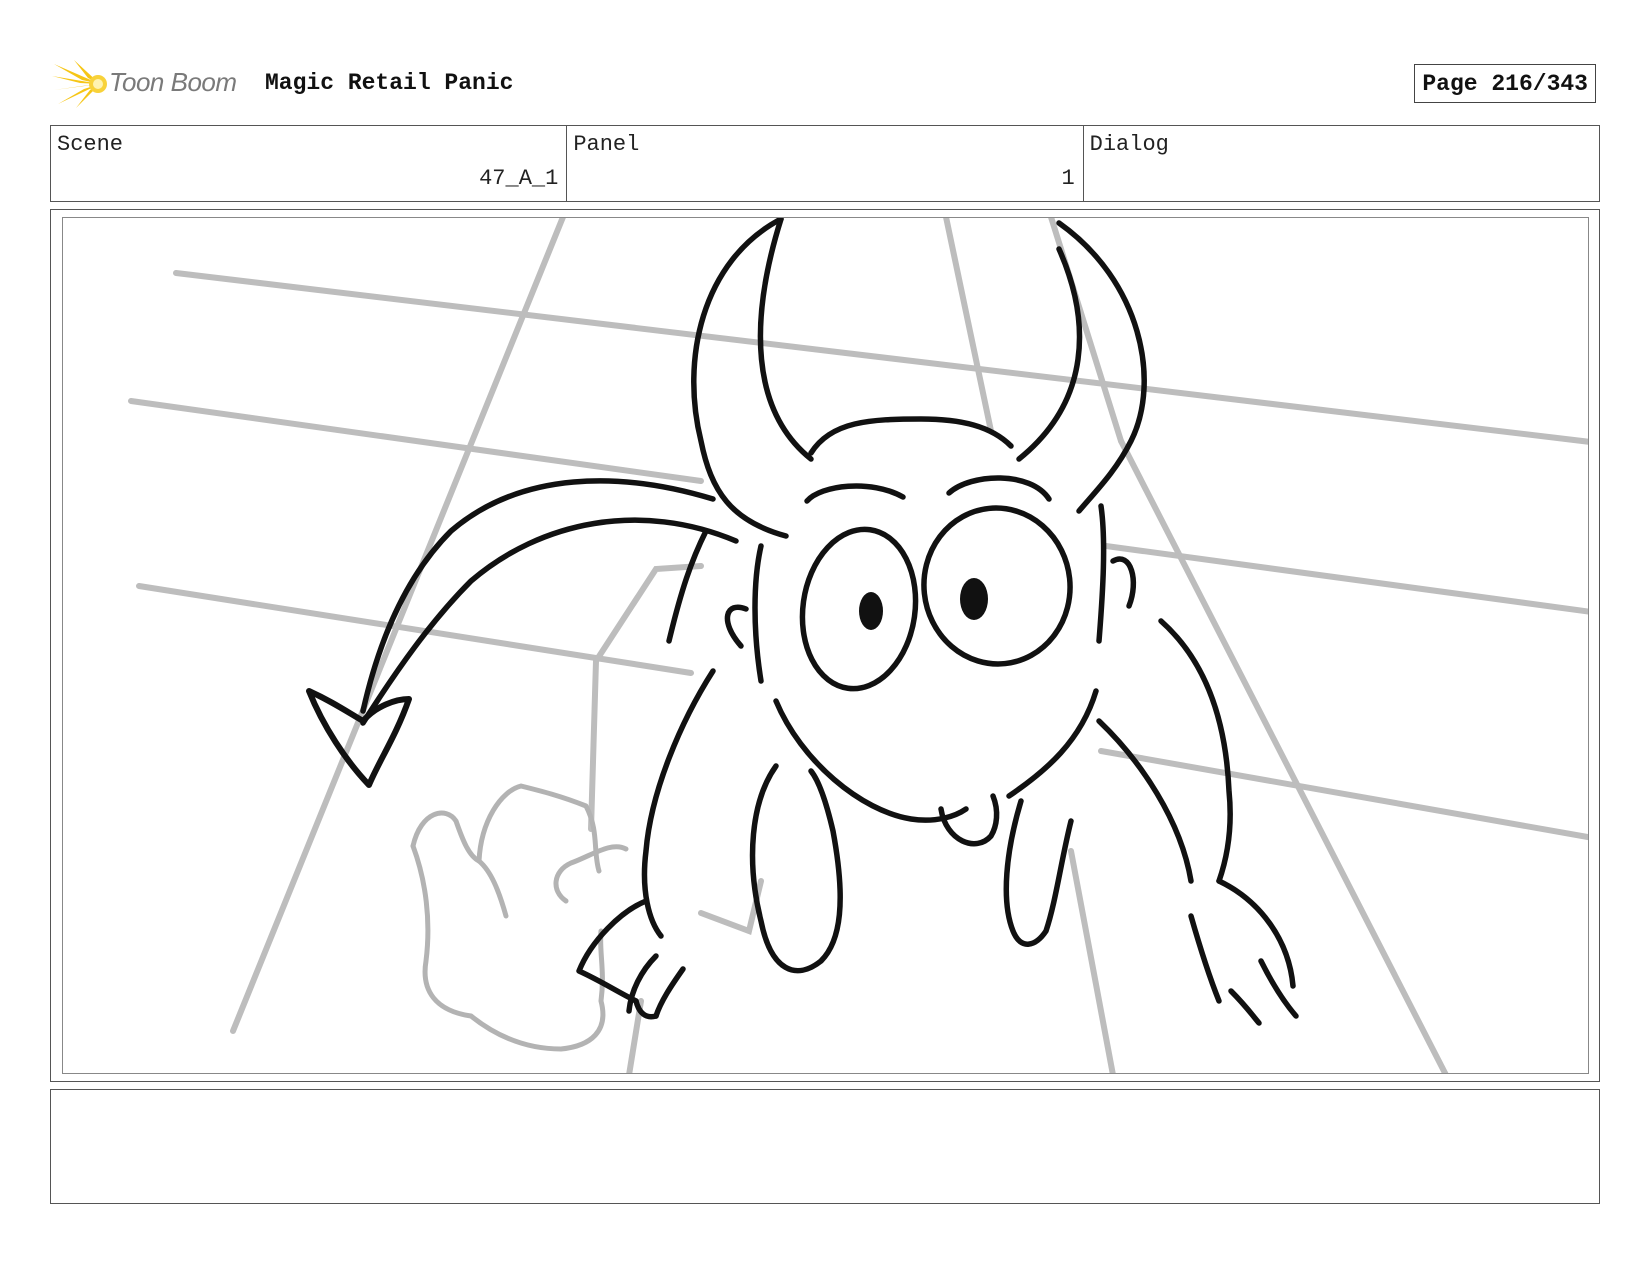 The height and width of the screenshot is (1275, 1650). What do you see at coordinates (1341, 163) in the screenshot?
I see `dialog-cell: Dialog` at bounding box center [1341, 163].